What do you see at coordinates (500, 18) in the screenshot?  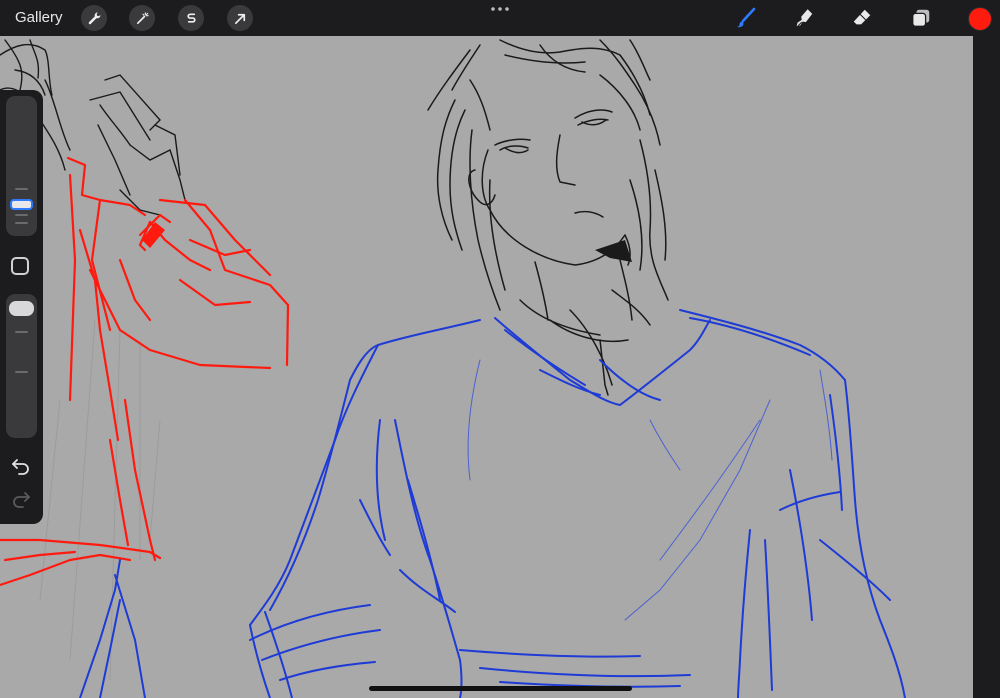 I see `top-toolbar: Gallery` at bounding box center [500, 18].